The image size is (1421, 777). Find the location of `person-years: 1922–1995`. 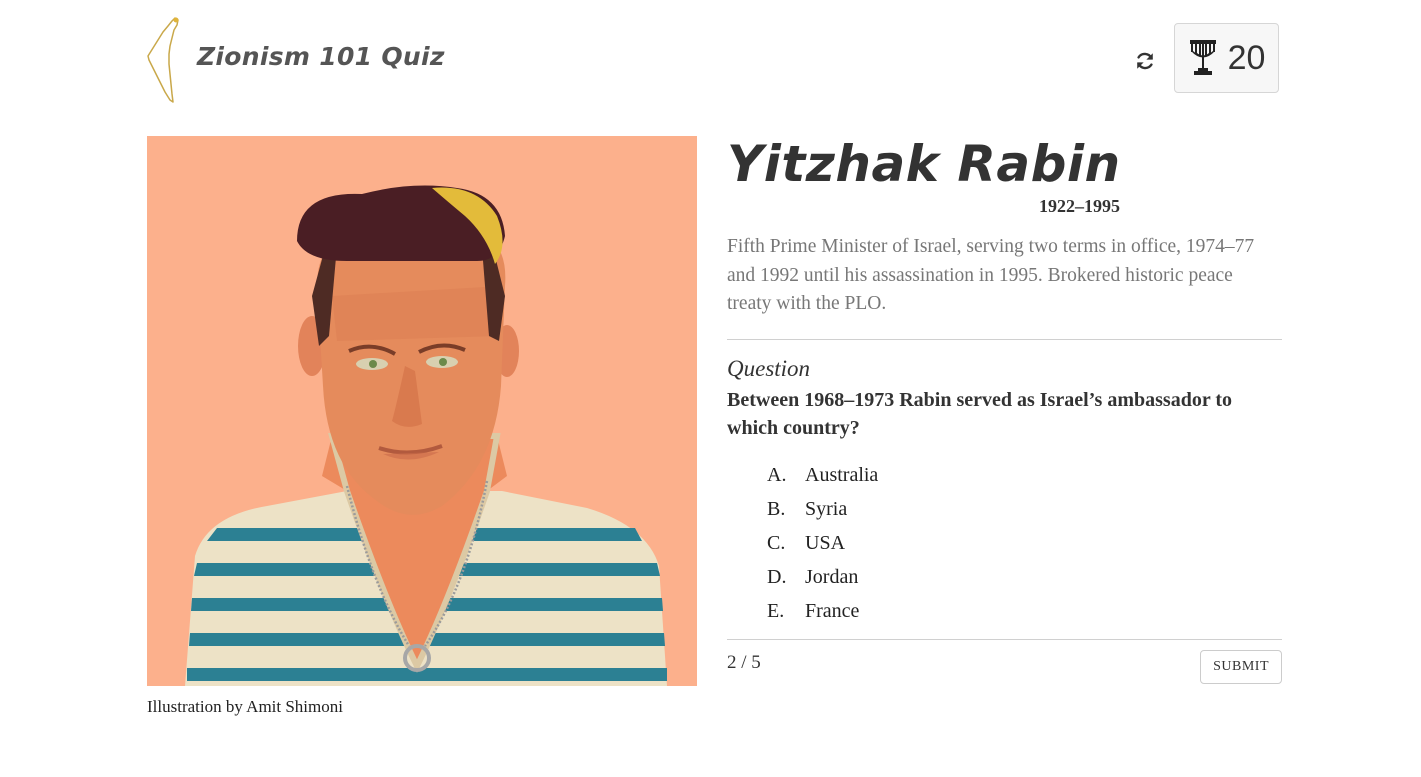

person-years: 1922–1995 is located at coordinates (1079, 206).